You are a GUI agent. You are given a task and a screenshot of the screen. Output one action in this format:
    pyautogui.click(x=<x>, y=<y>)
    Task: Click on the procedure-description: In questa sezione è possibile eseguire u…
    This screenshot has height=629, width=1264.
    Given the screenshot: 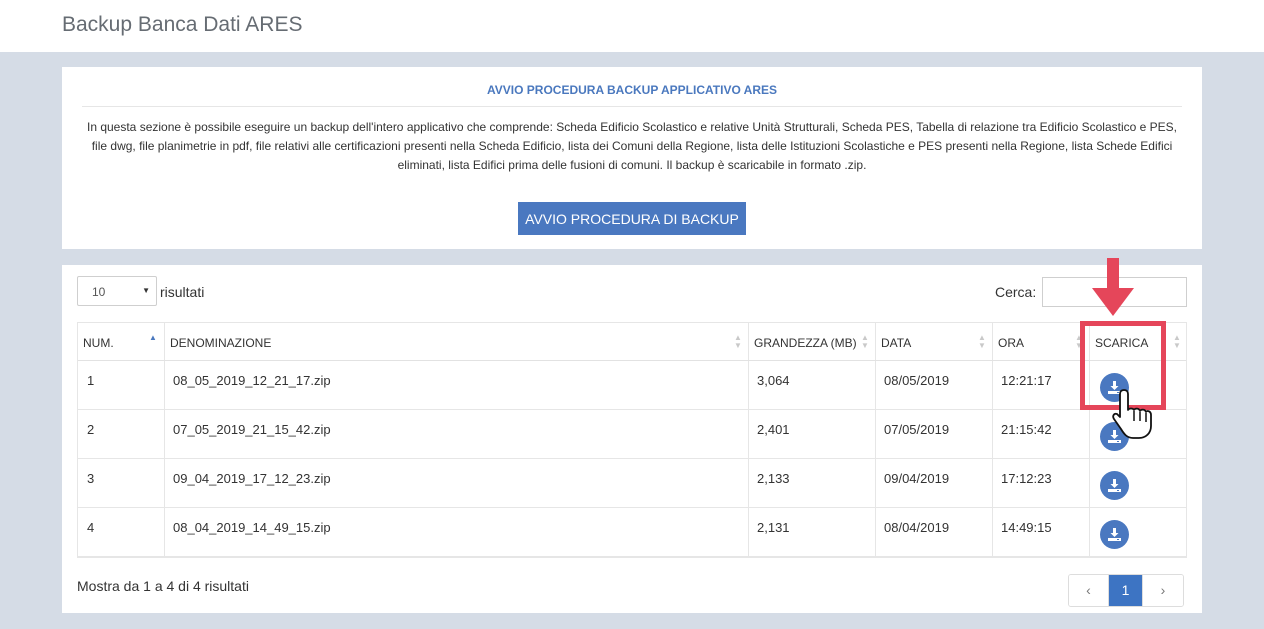 What is the action you would take?
    pyautogui.click(x=632, y=146)
    